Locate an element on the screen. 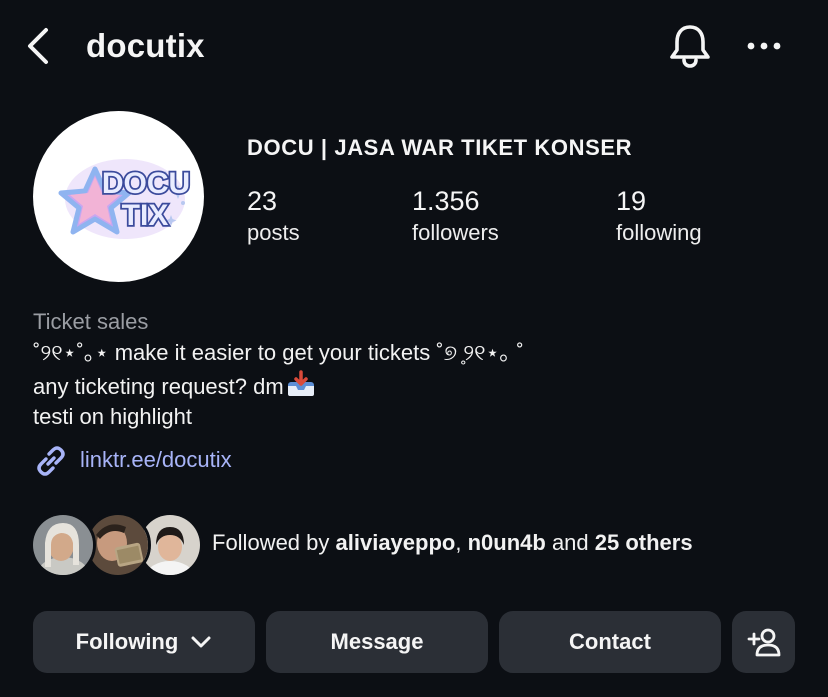  notifications-button is located at coordinates (690, 46).